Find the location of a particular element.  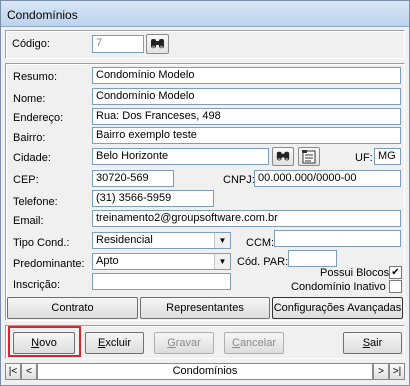

cidade-field: Belo Horizonte is located at coordinates (180, 156).